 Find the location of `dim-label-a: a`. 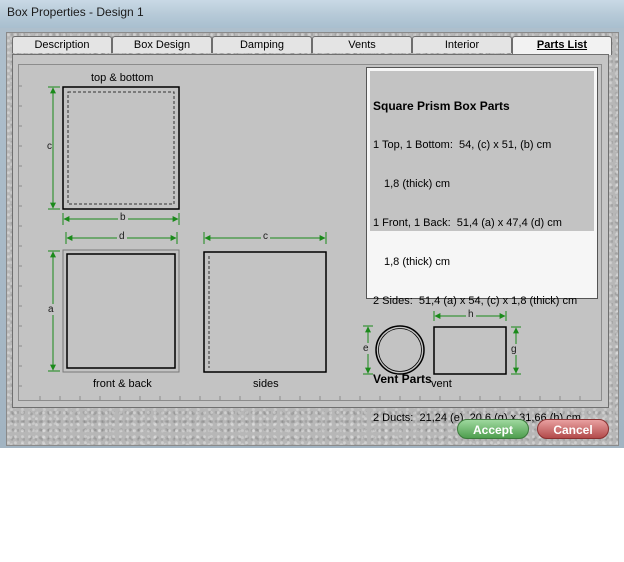

dim-label-a: a is located at coordinates (51, 309).